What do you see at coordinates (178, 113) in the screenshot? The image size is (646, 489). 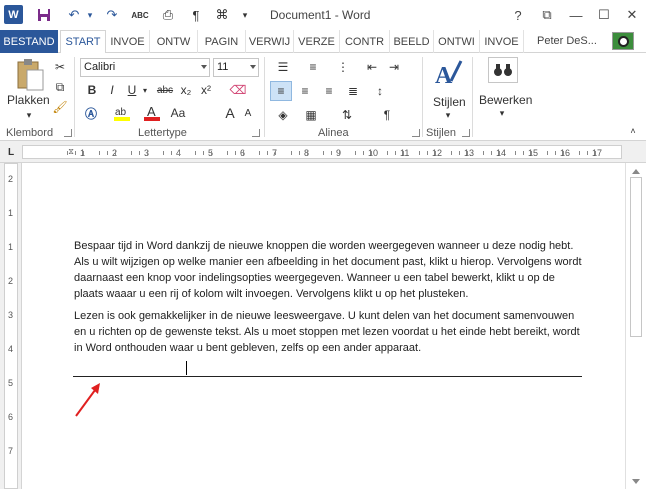 I see `change-case-button: Aa` at bounding box center [178, 113].